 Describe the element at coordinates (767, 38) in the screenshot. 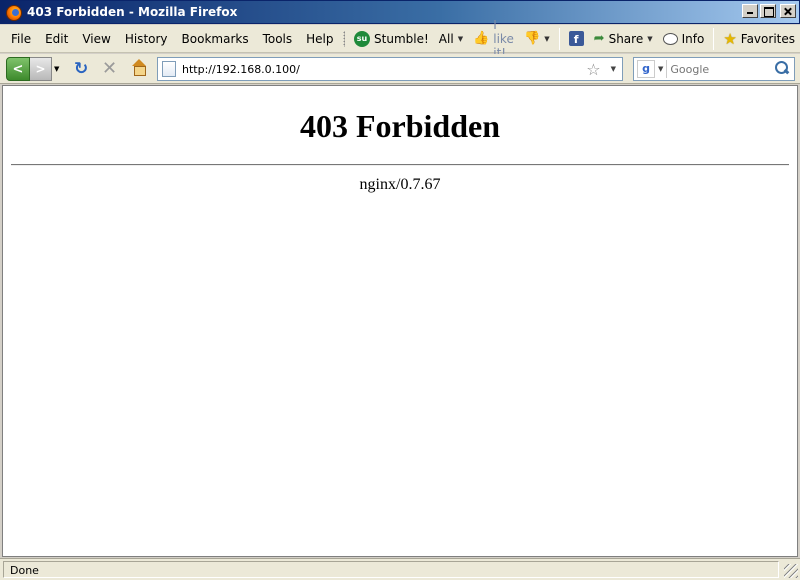

I see `favorites-label: Favorites` at that location.